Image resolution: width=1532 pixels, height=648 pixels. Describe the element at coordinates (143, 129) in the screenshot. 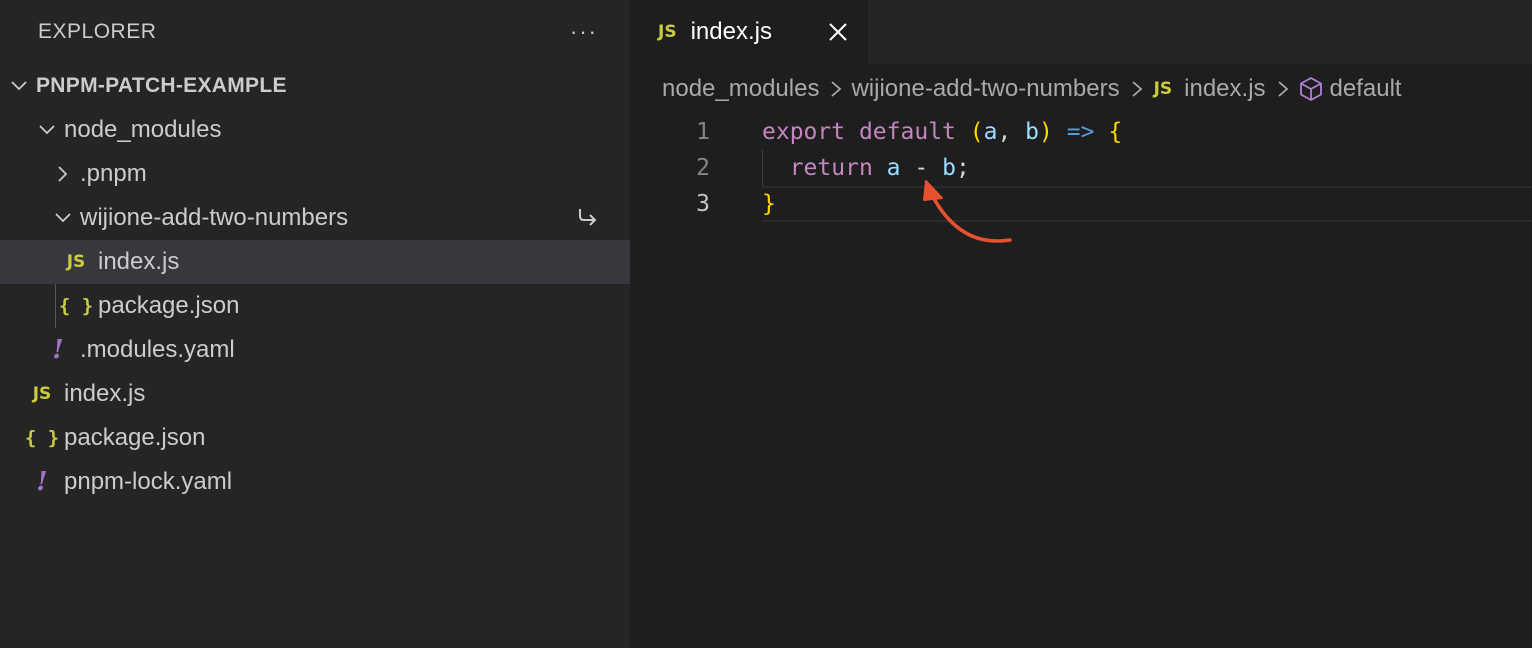

I see `folder-label: node_modules` at that location.